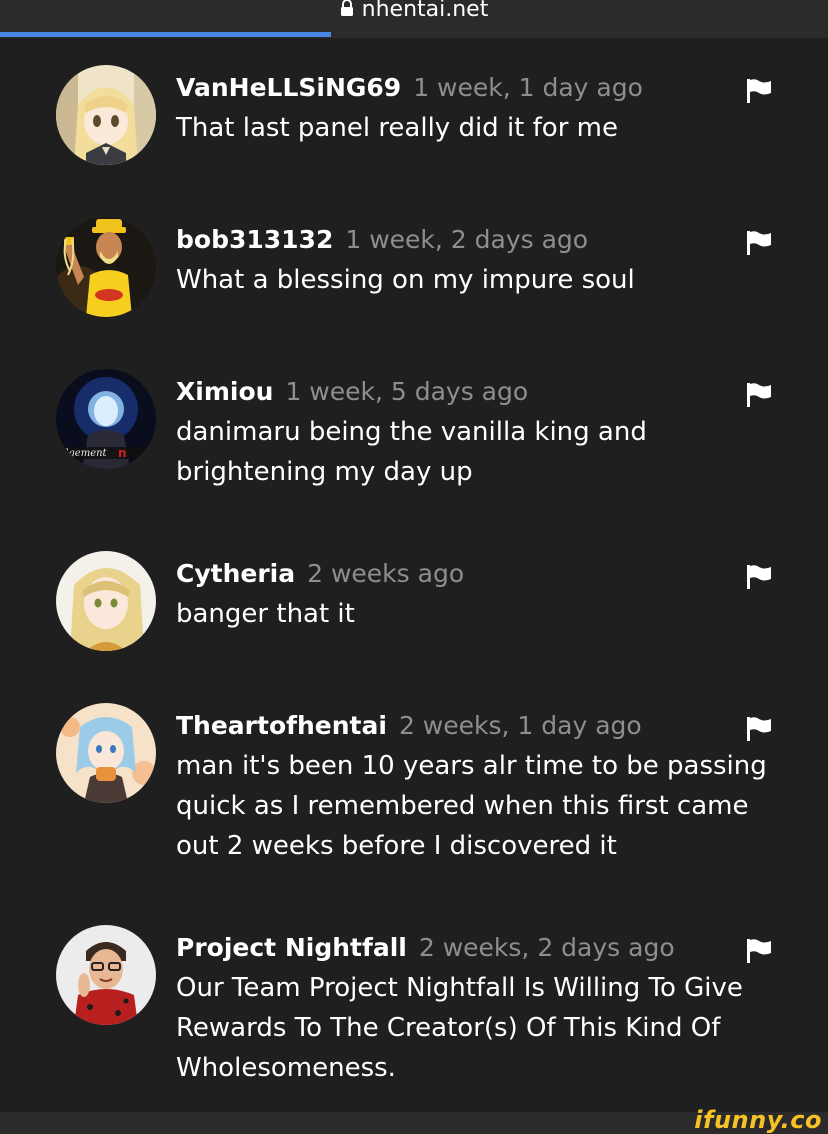 The width and height of the screenshot is (828, 1134). I want to click on comment-timestamp: 1 week, 2 days ago, so click(466, 239).